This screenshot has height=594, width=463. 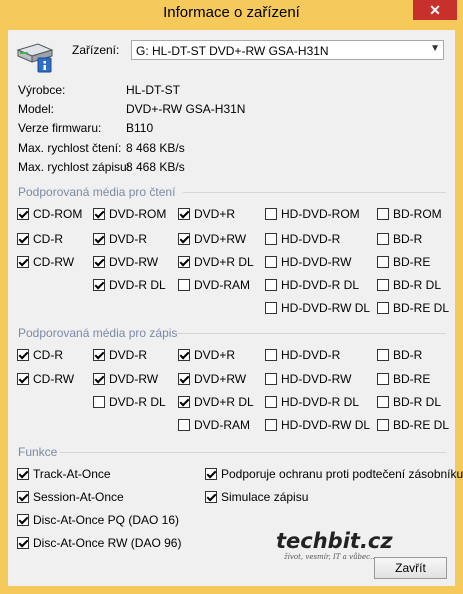 I want to click on checkbox-bd-rom: BD-ROM, so click(x=409, y=214).